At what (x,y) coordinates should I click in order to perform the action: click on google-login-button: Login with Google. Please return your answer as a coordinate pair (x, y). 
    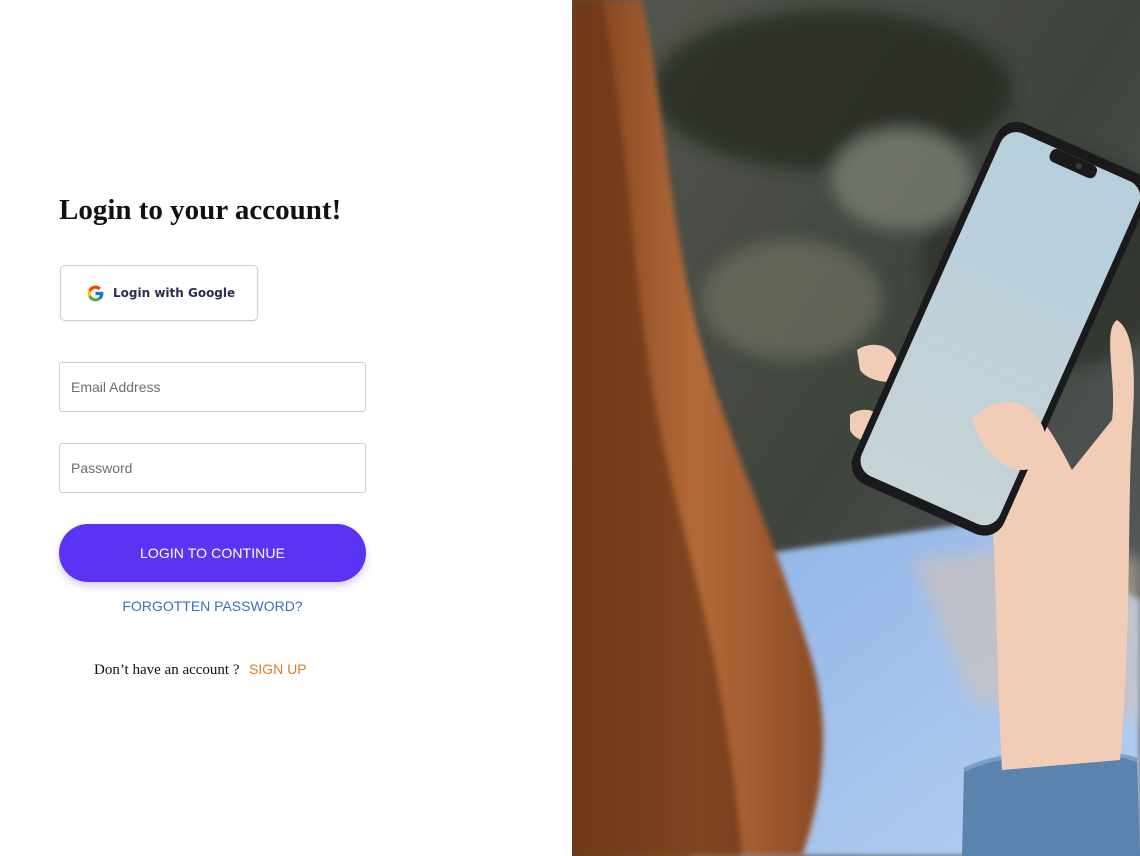
    Looking at the image, I should click on (159, 293).